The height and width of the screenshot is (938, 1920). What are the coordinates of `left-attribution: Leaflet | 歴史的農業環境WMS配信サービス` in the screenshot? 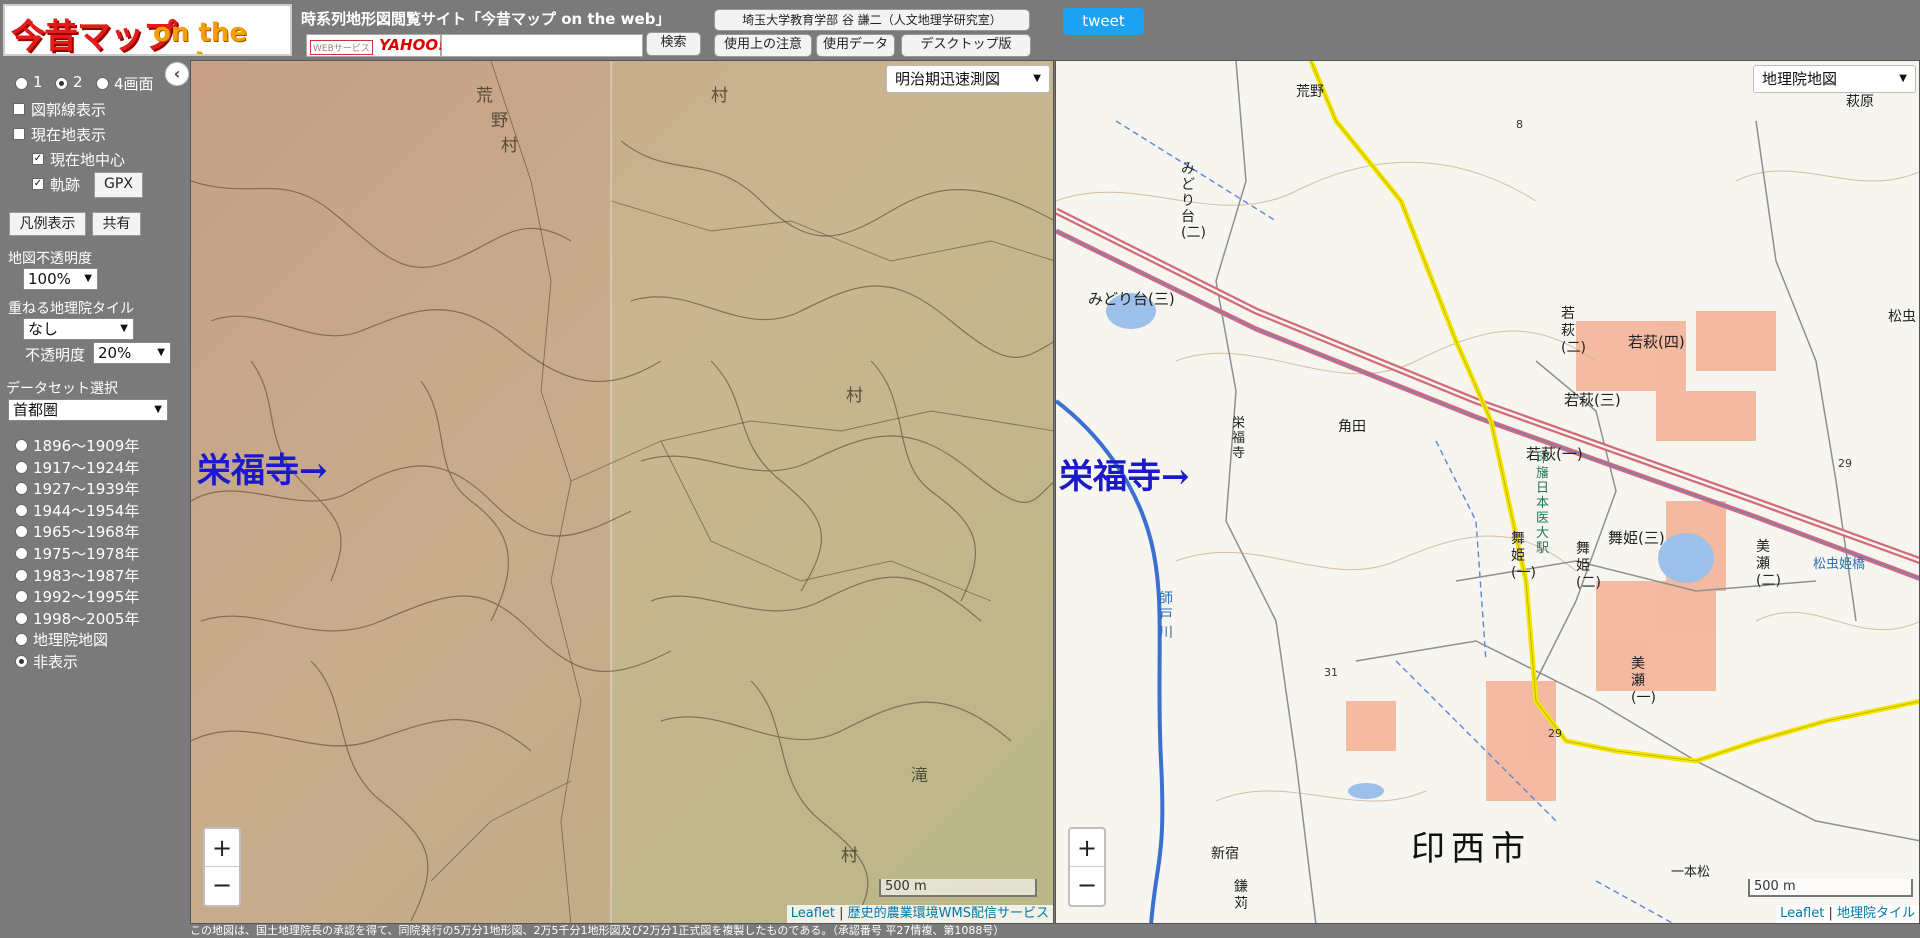 It's located at (919, 914).